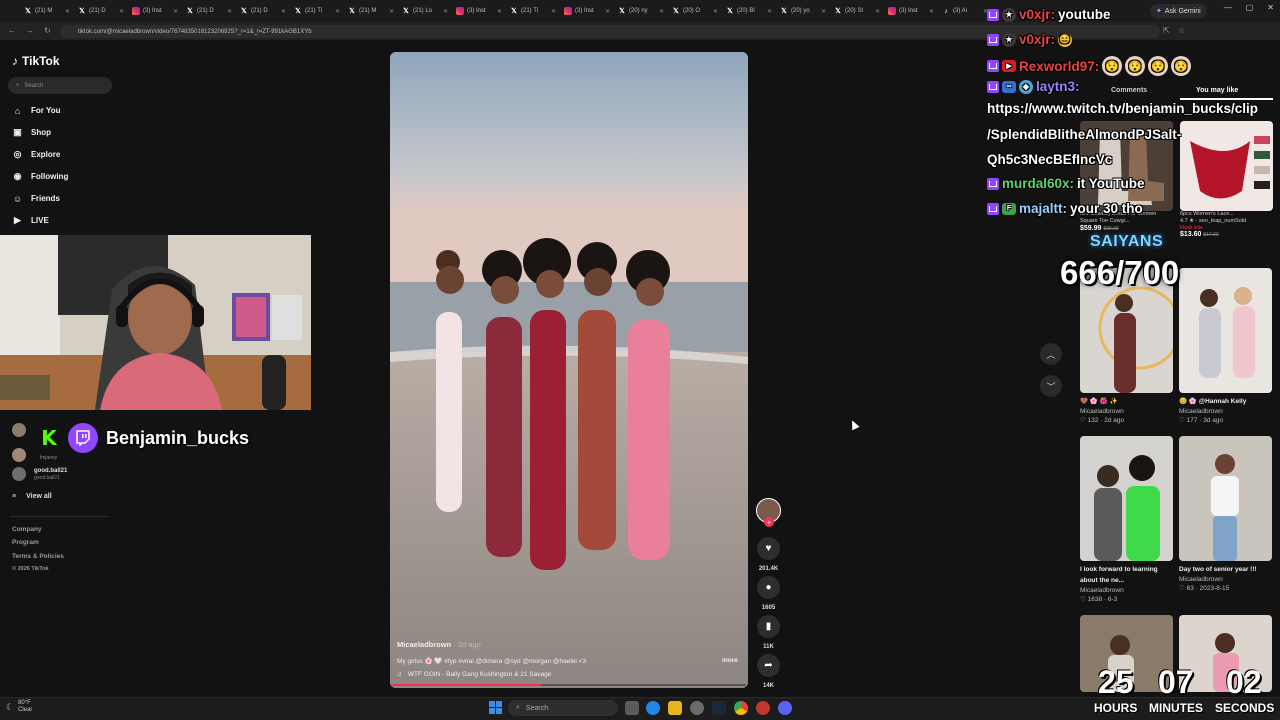 The image size is (1280, 720). I want to click on caption-more-button: more, so click(730, 660).